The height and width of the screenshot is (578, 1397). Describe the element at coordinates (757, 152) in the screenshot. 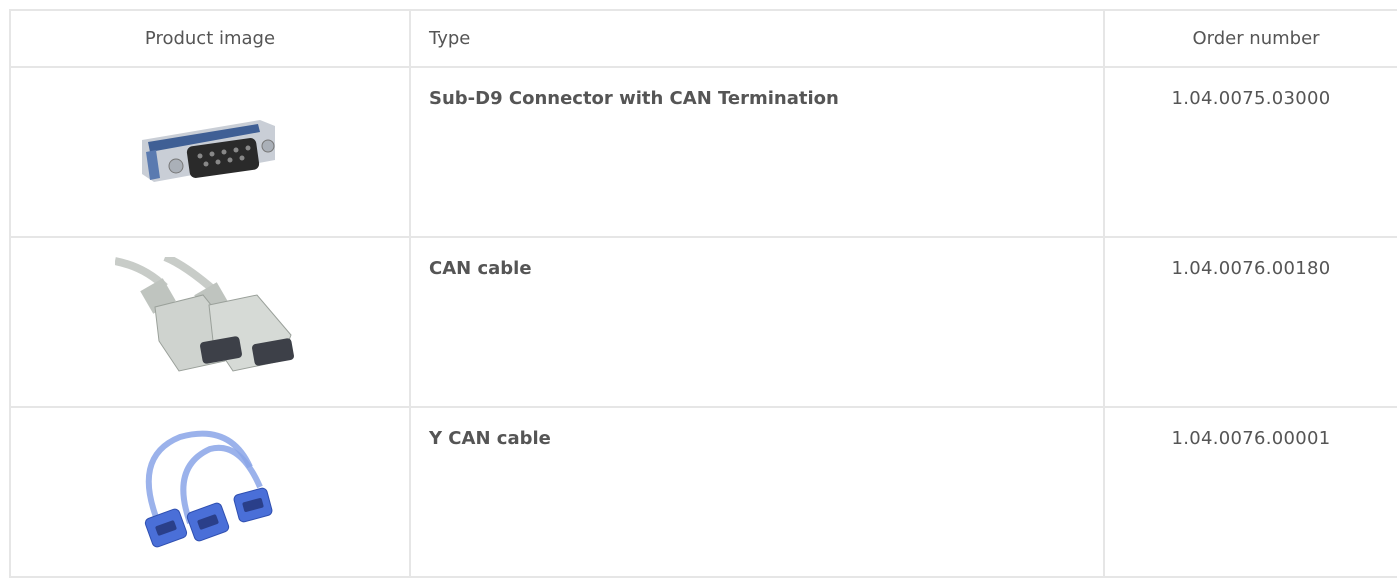

I see `product-type: Sub-D9 Connector with CAN Termination` at that location.